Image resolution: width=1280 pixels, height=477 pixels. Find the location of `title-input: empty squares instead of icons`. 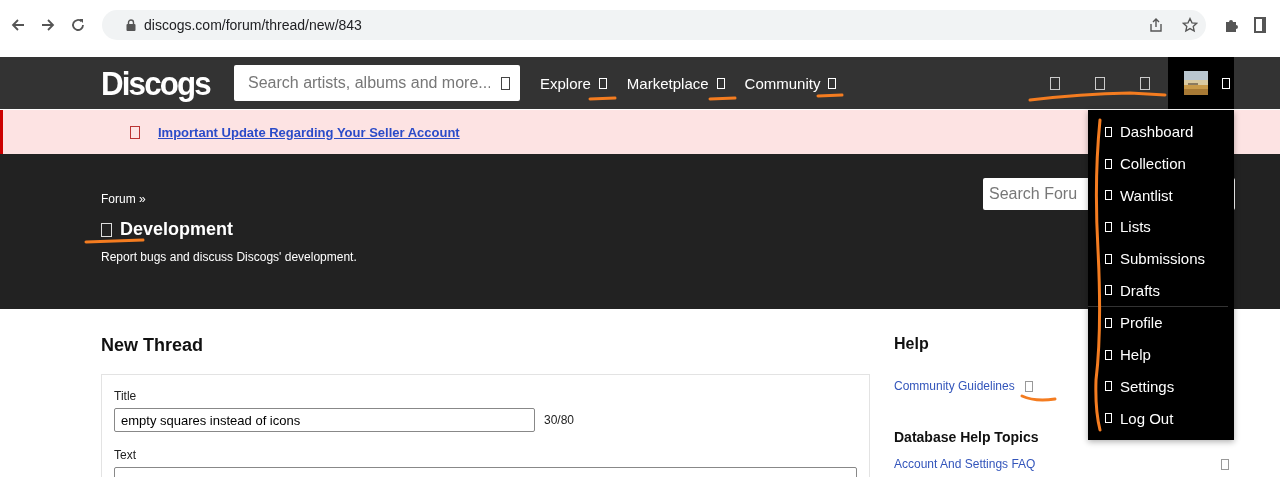

title-input: empty squares instead of icons is located at coordinates (324, 420).